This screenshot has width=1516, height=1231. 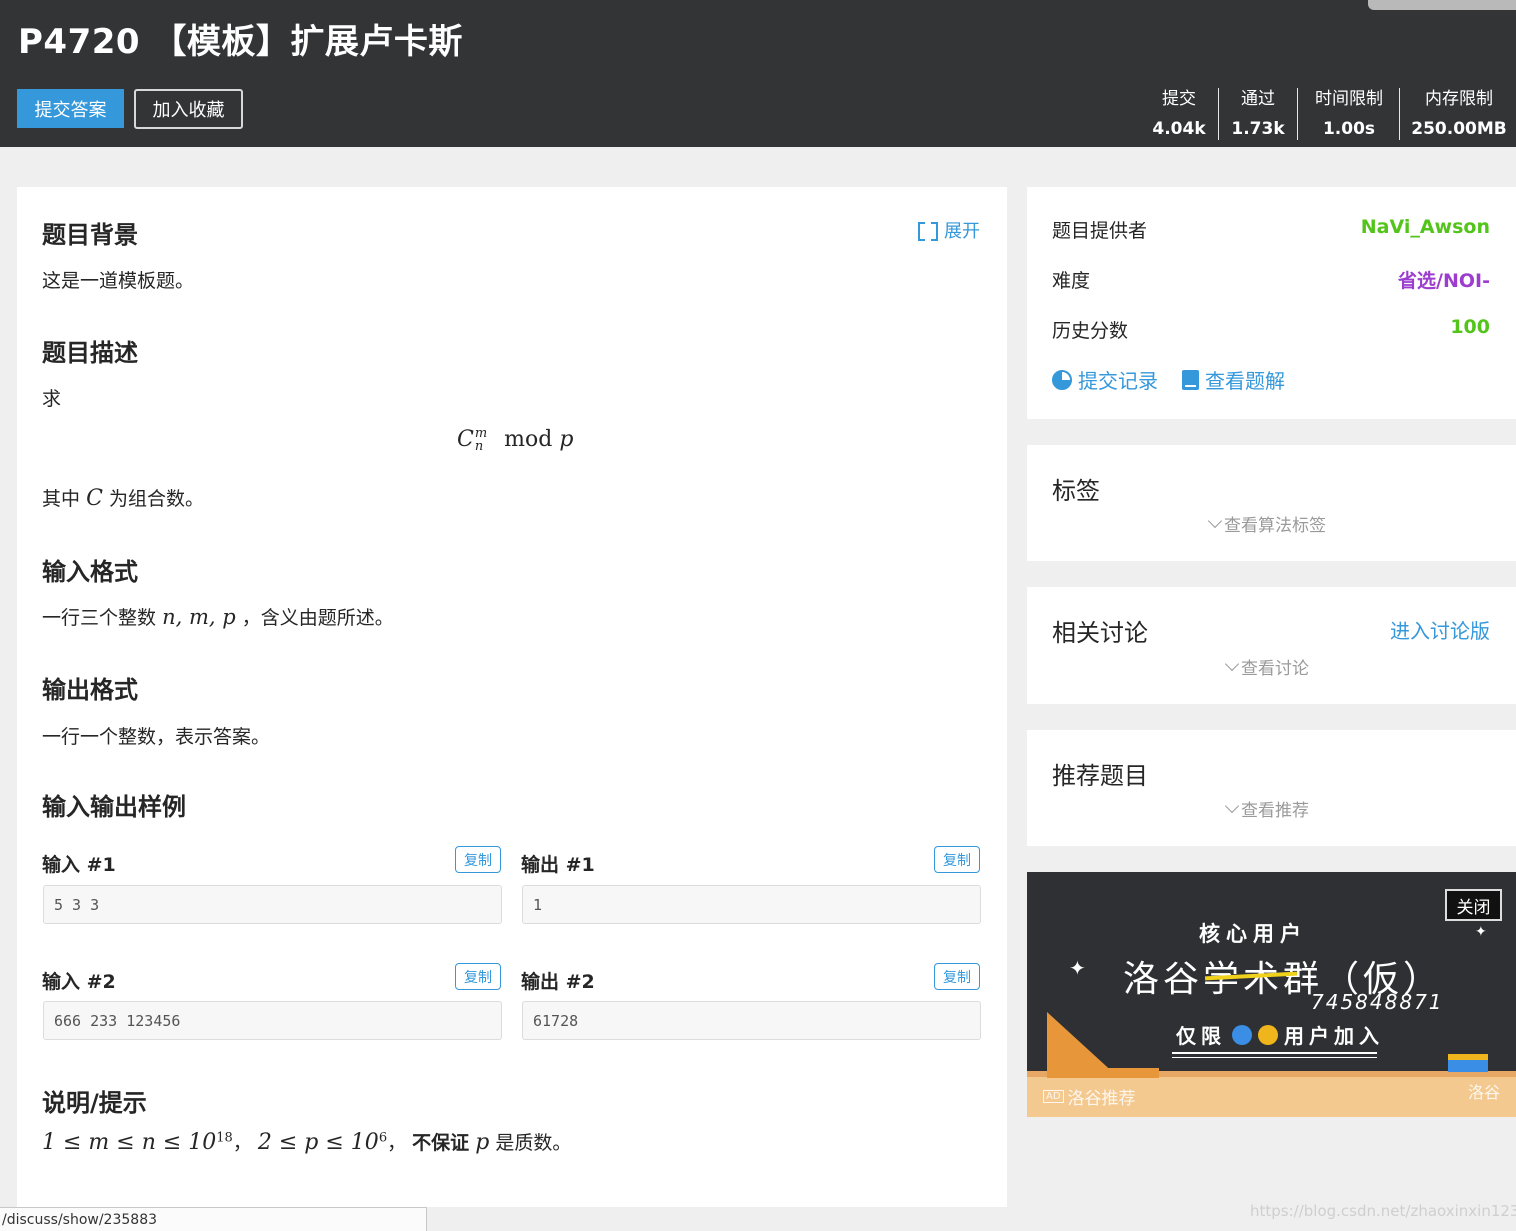 What do you see at coordinates (70, 108) in the screenshot?
I see `submit-answer-button: 提交答案` at bounding box center [70, 108].